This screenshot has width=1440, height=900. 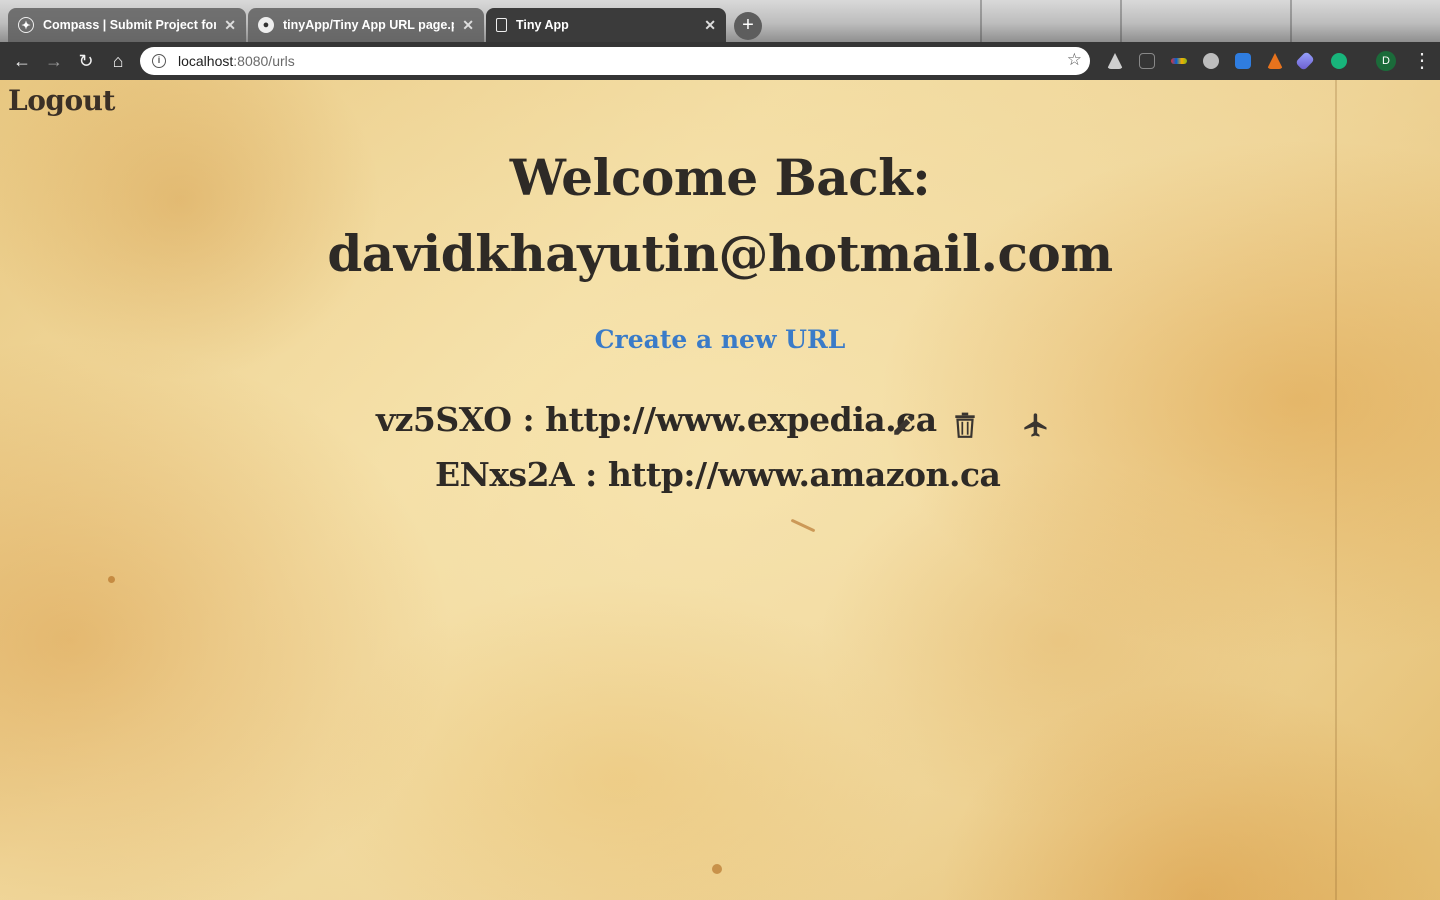 I want to click on url-list-item: vz5SXO : http://www.expedia.ca, so click(x=656, y=419).